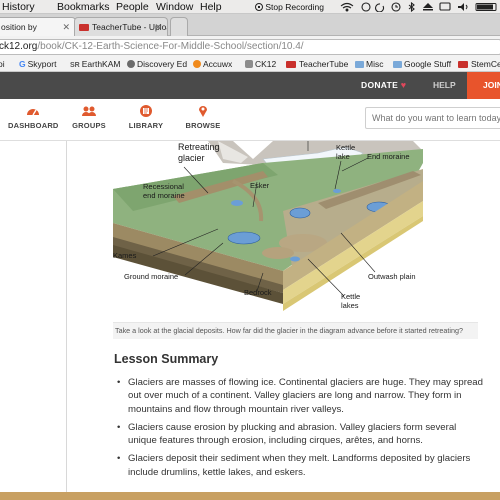 Image resolution: width=500 pixels, height=500 pixels. Describe the element at coordinates (22, 64) in the screenshot. I see `google-icon: G` at that location.